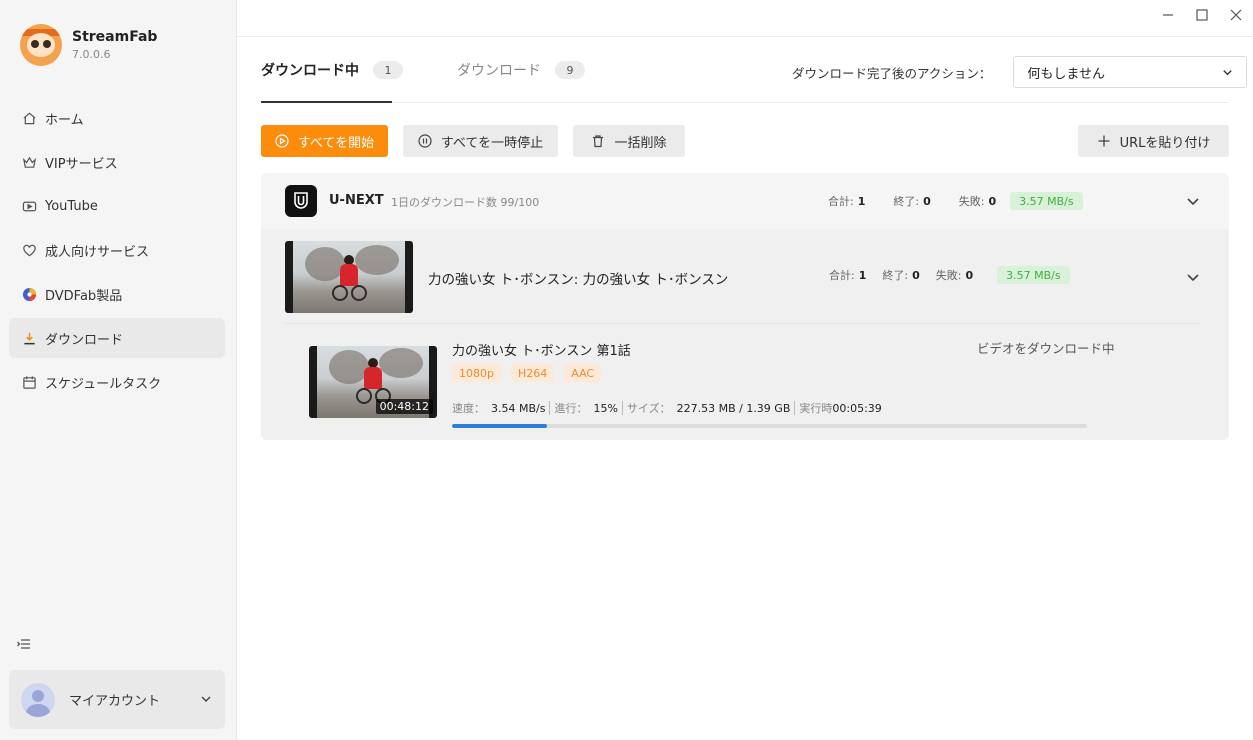 The width and height of the screenshot is (1253, 740). What do you see at coordinates (24, 644) in the screenshot?
I see `collapse-menu-icon` at bounding box center [24, 644].